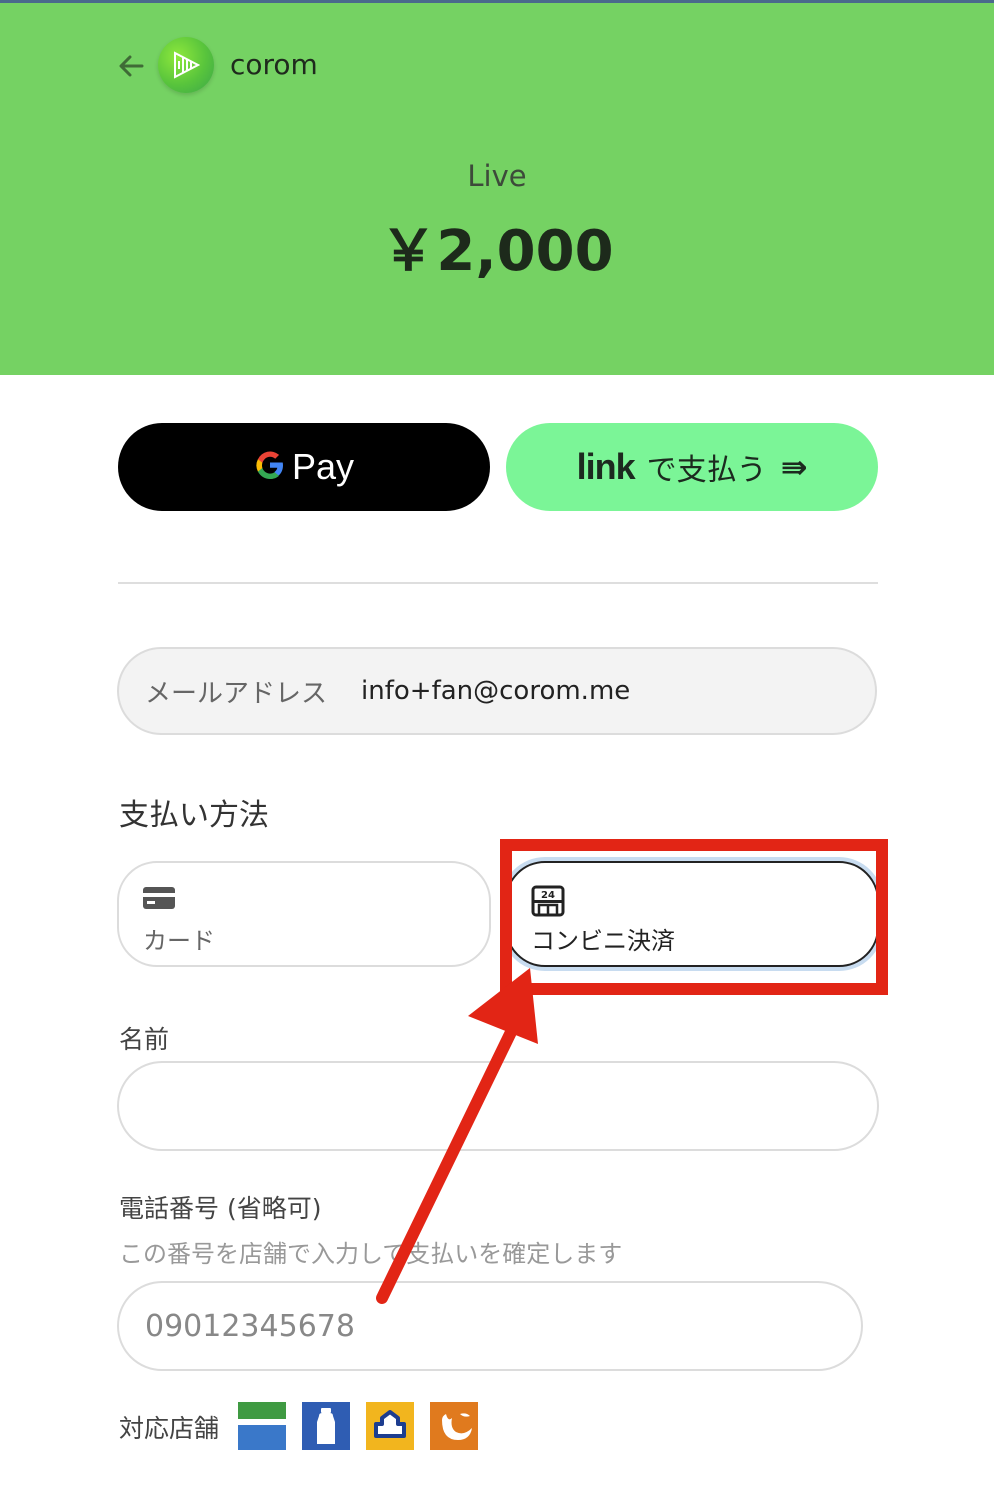 The height and width of the screenshot is (1506, 994). What do you see at coordinates (498, 1106) in the screenshot?
I see `name-input` at bounding box center [498, 1106].